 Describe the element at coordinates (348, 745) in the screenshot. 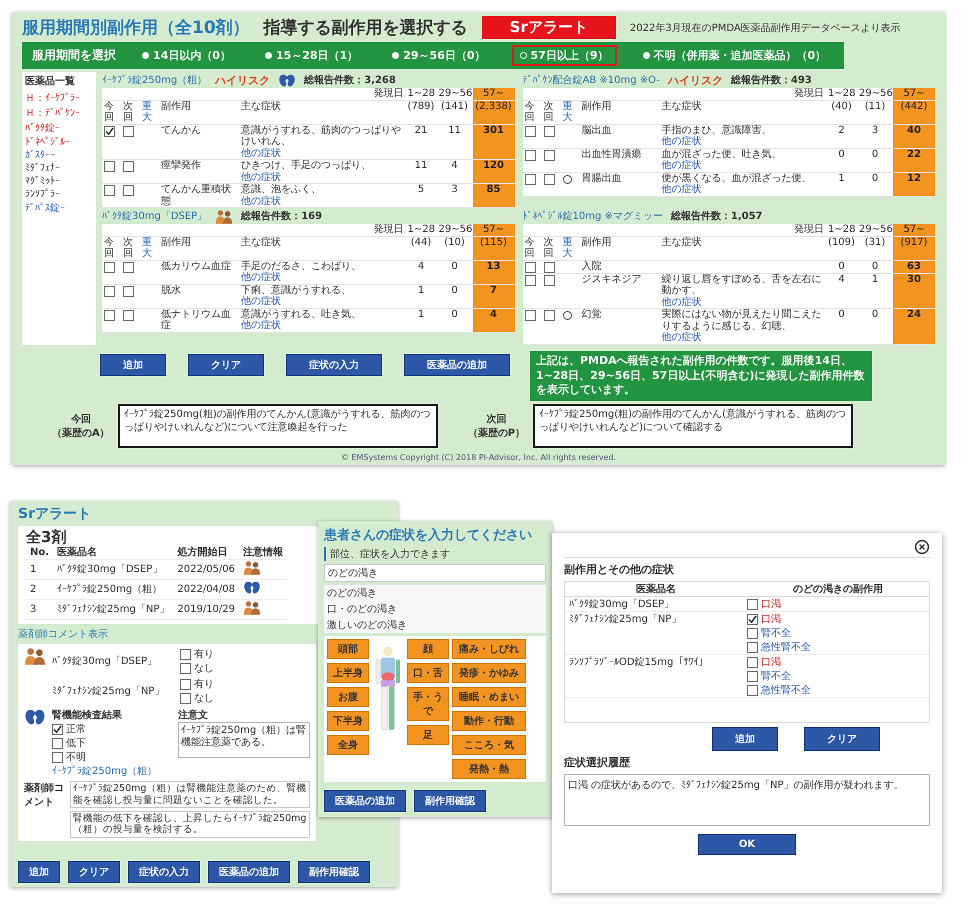

I see `body-part-button: 全身` at that location.